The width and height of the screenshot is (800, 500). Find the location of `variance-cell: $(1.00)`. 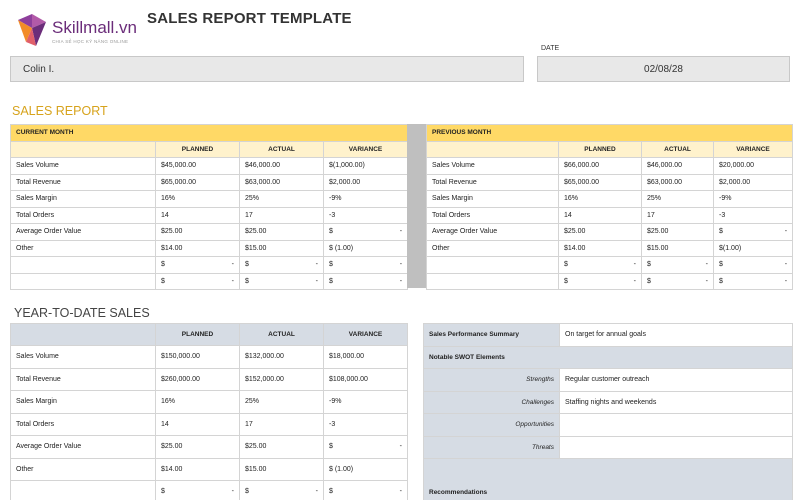

variance-cell: $(1.00) is located at coordinates (753, 248).